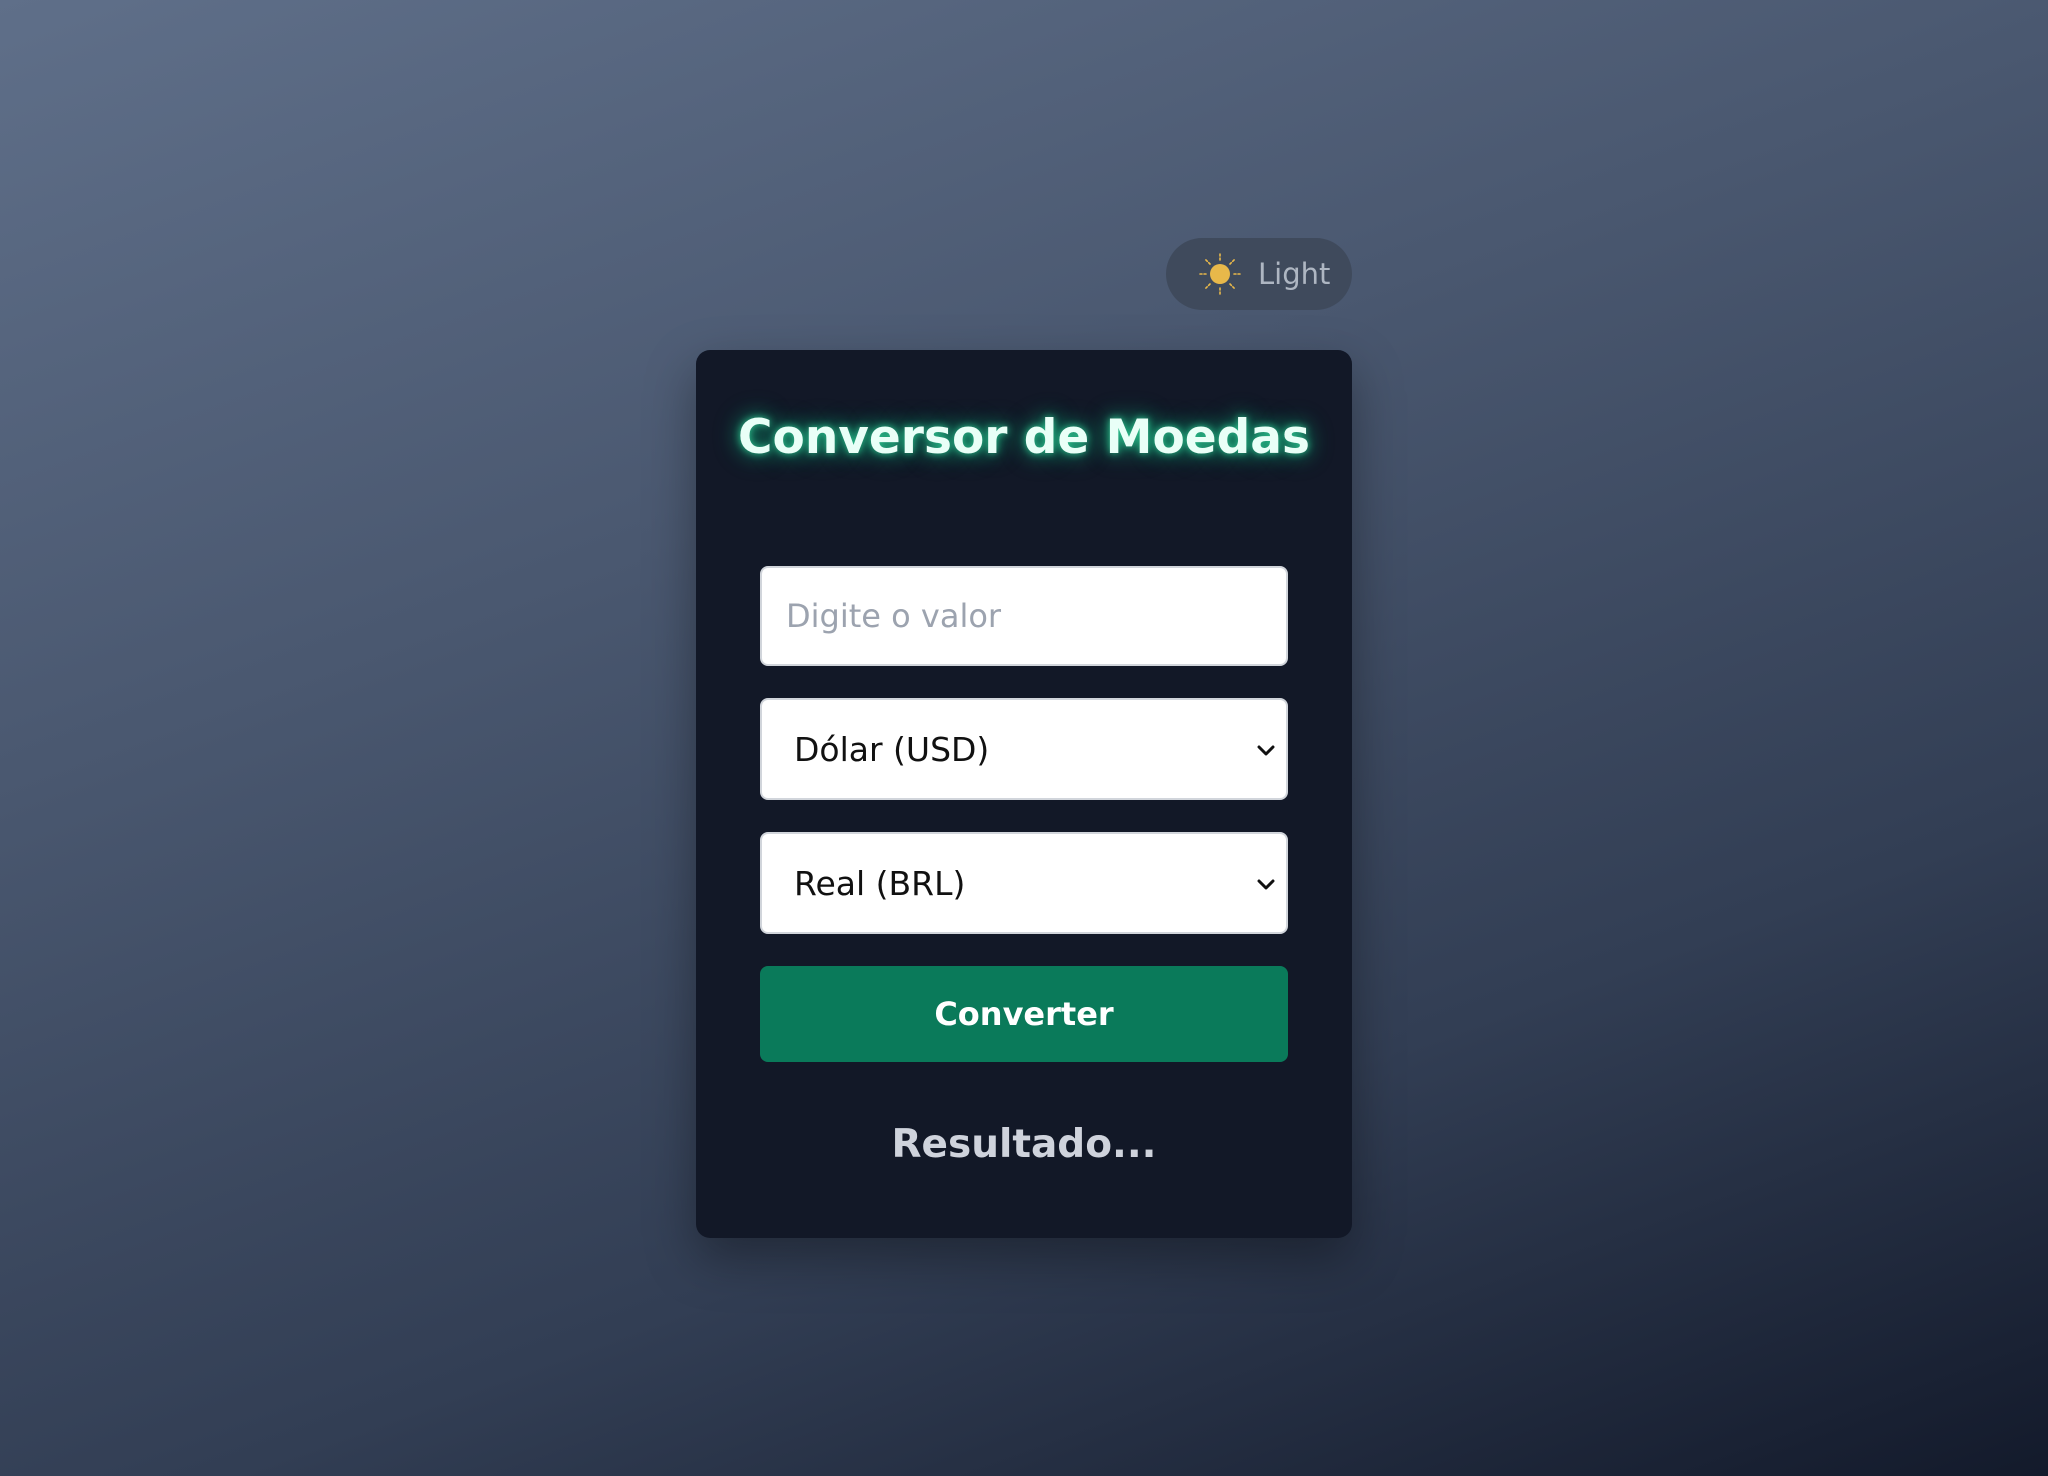  I want to click on amount-input, so click(1024, 616).